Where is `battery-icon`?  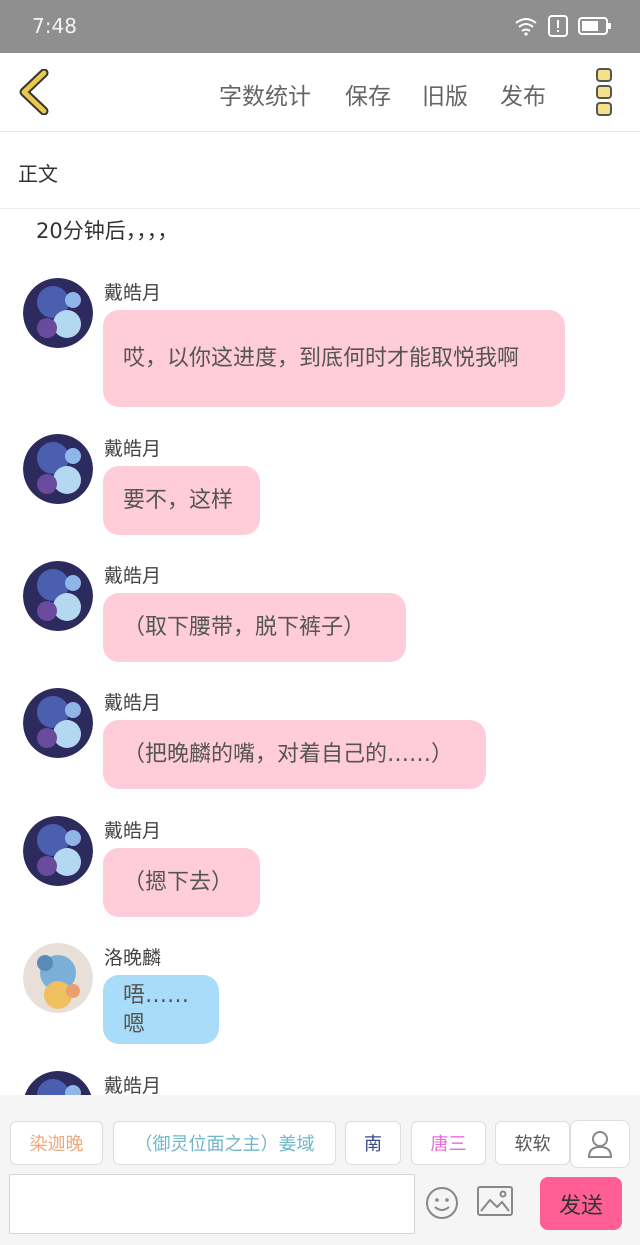 battery-icon is located at coordinates (594, 26).